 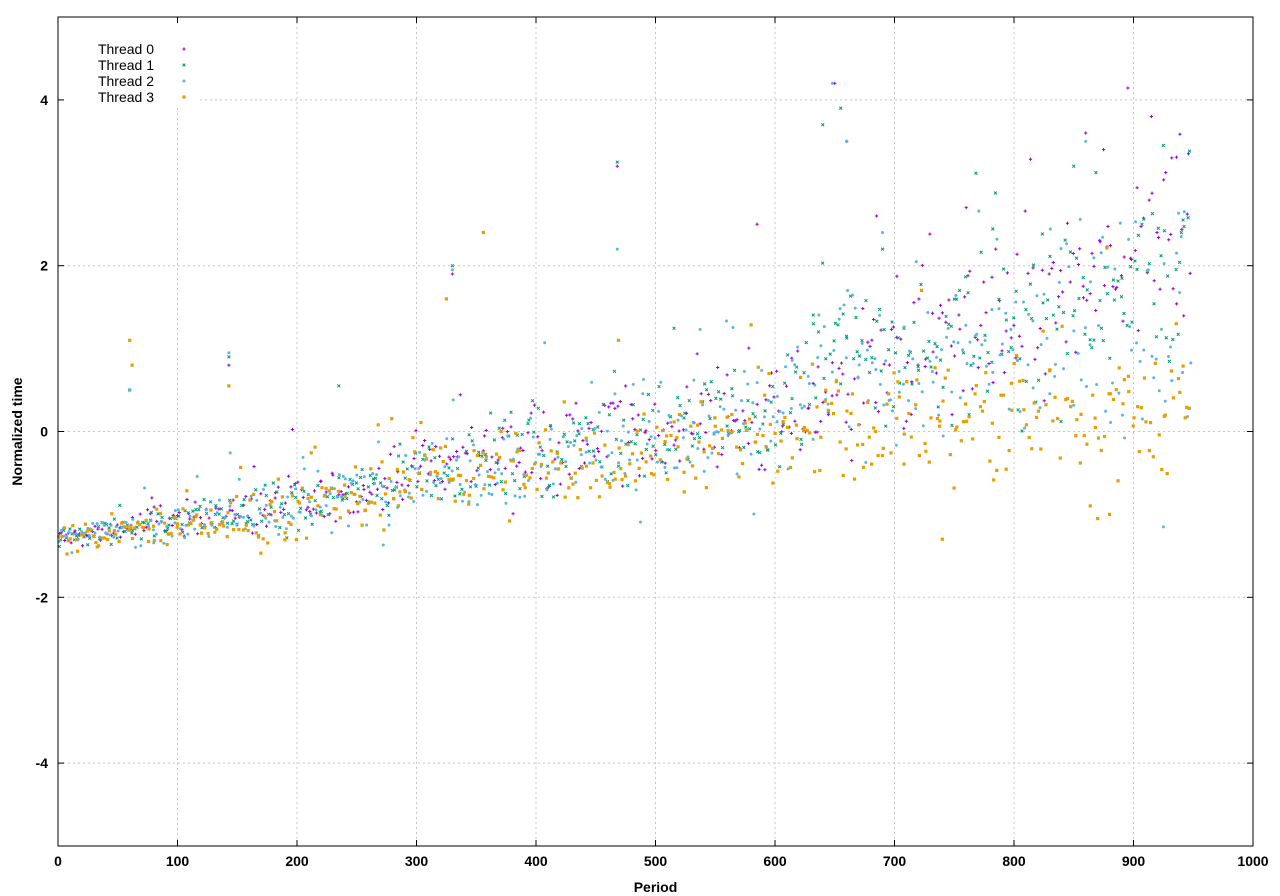 I want to click on y-tick-label: 0, so click(x=44, y=432).